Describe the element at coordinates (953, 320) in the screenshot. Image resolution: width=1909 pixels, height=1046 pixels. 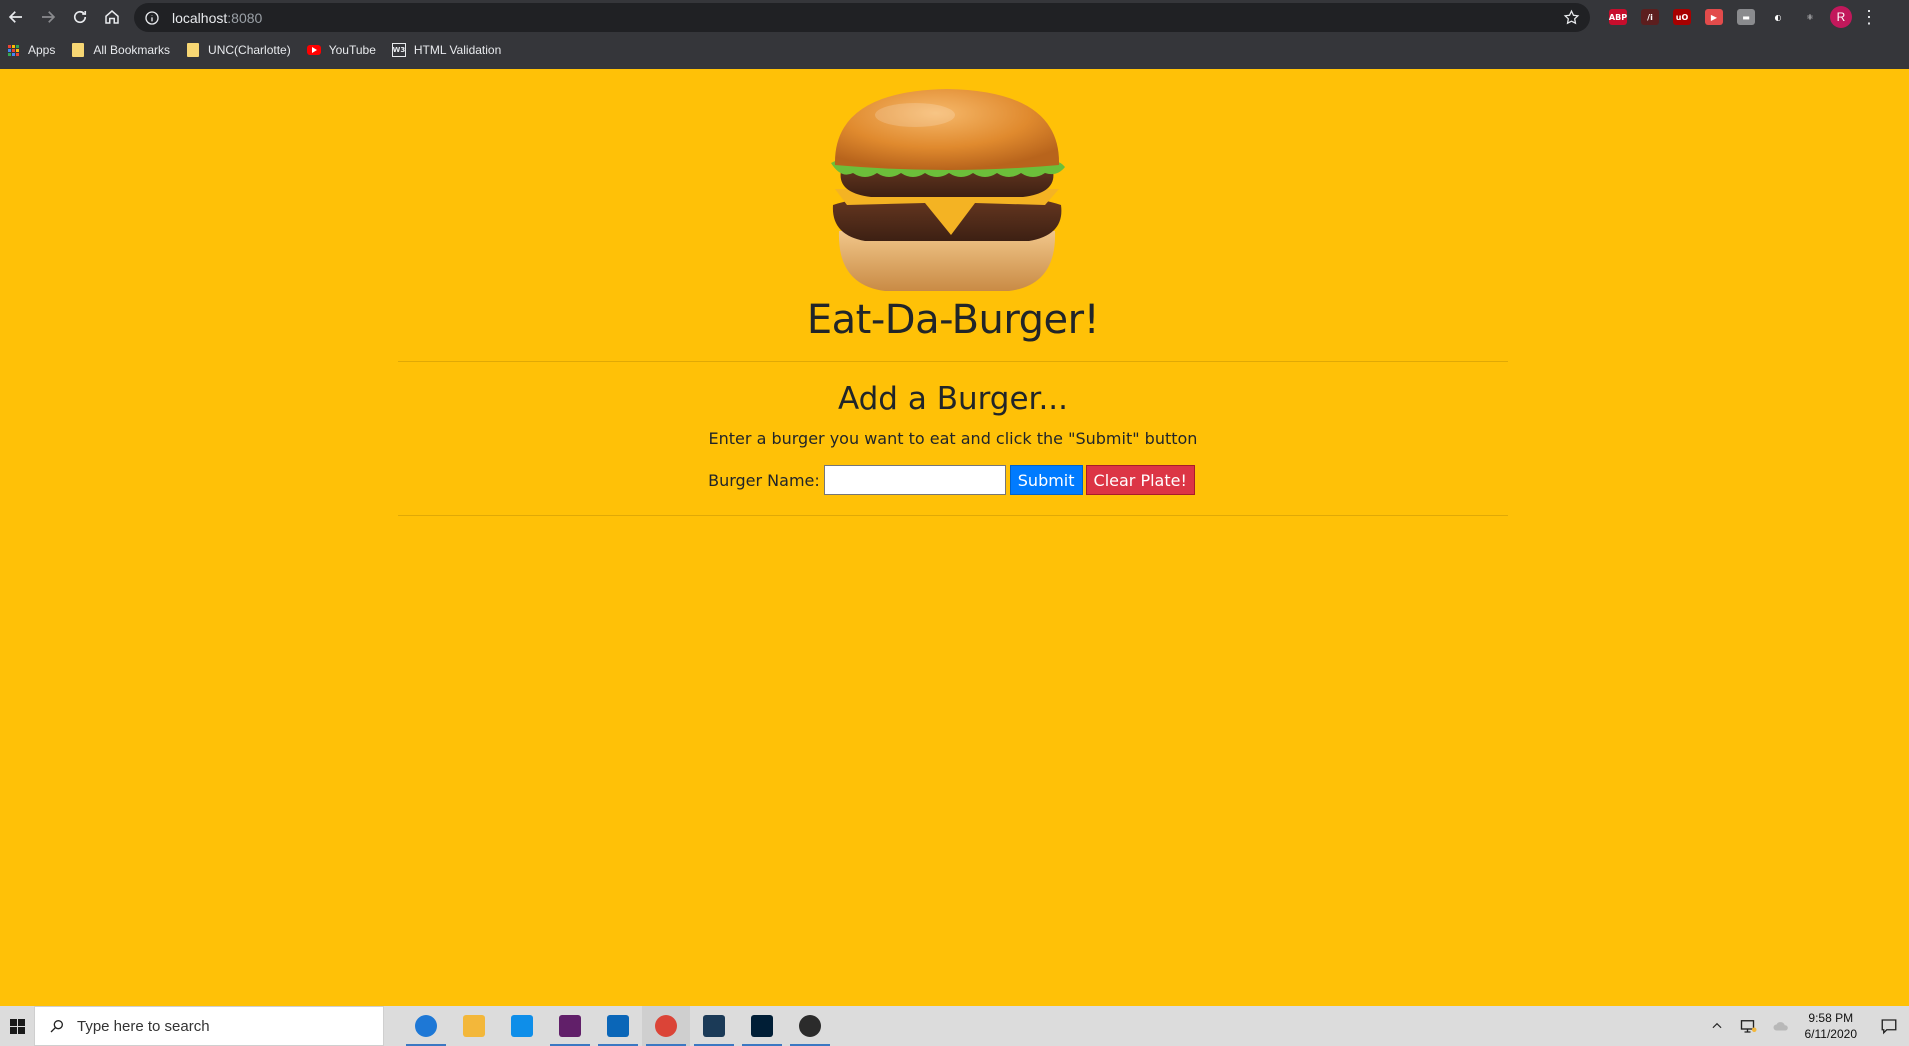
I see `page-title: Eat-Da-Burger!` at that location.